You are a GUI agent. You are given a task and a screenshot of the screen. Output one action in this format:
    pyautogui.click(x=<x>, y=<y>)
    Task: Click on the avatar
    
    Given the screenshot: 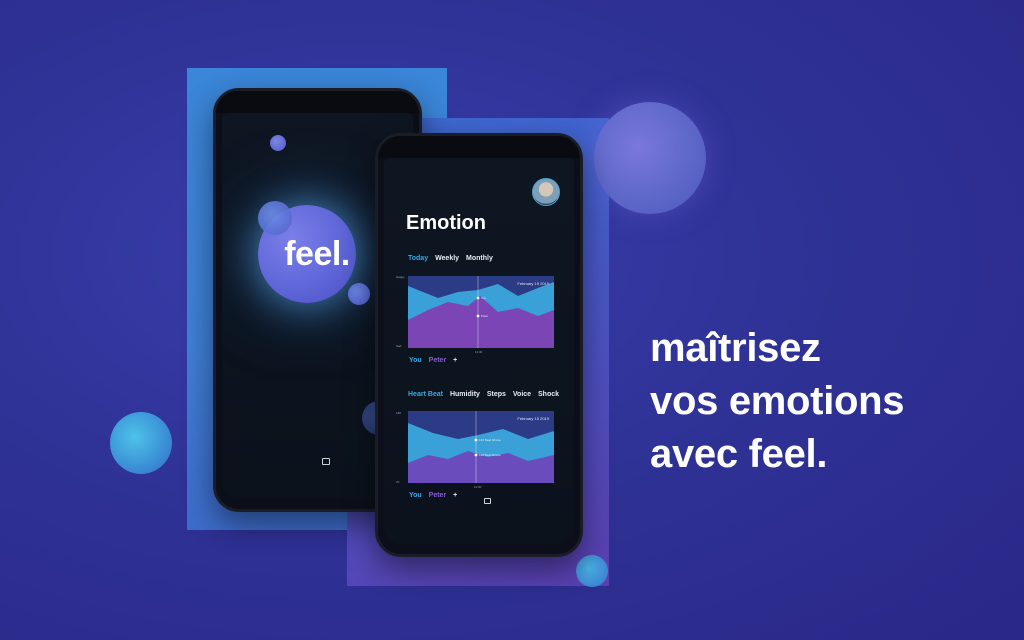 What is the action you would take?
    pyautogui.click(x=546, y=192)
    